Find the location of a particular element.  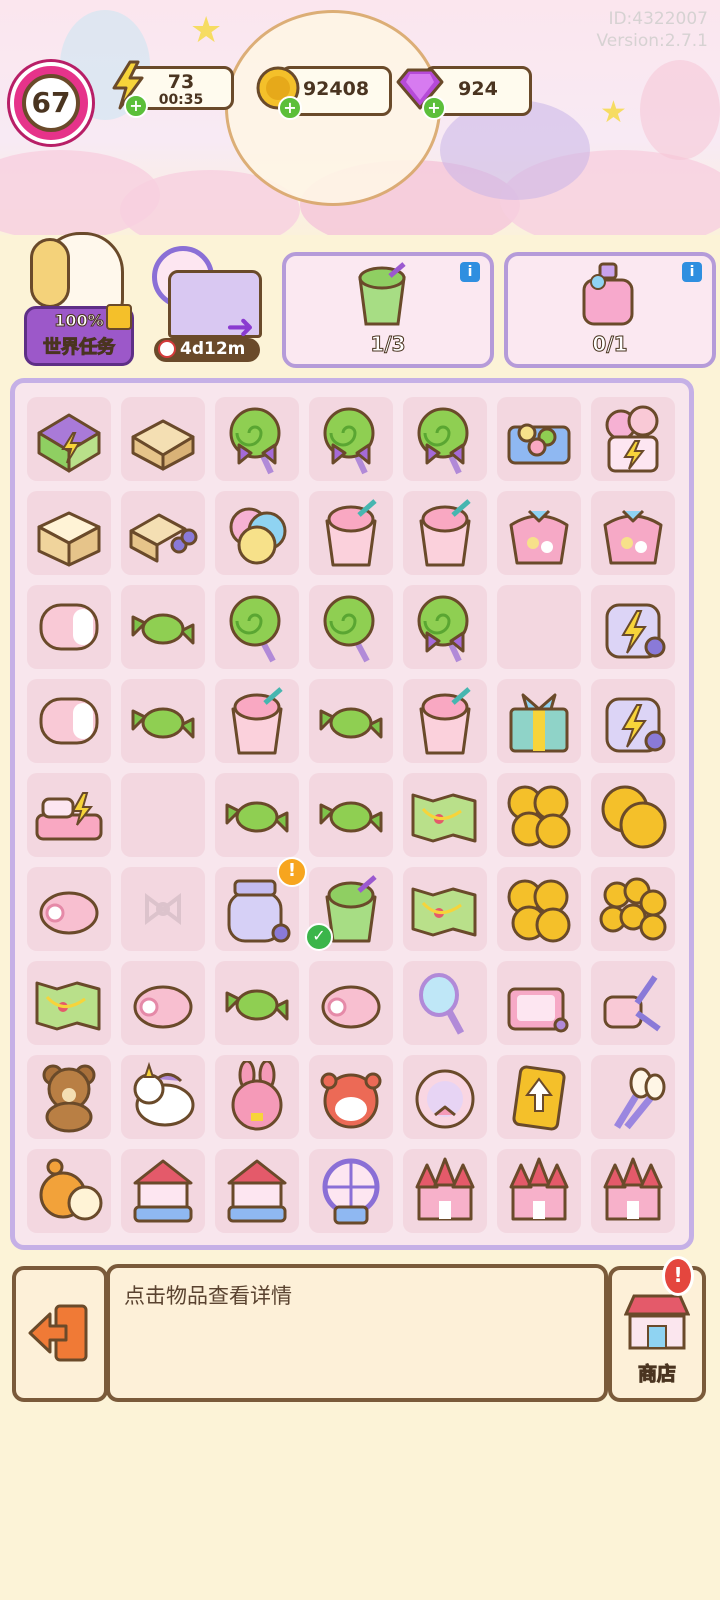

ferris-wheel-icon is located at coordinates (351, 1191).